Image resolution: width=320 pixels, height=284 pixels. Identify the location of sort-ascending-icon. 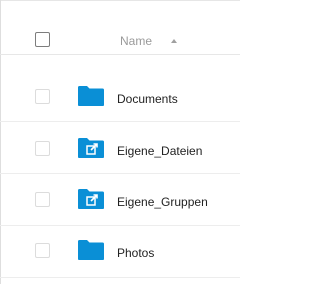
(174, 41).